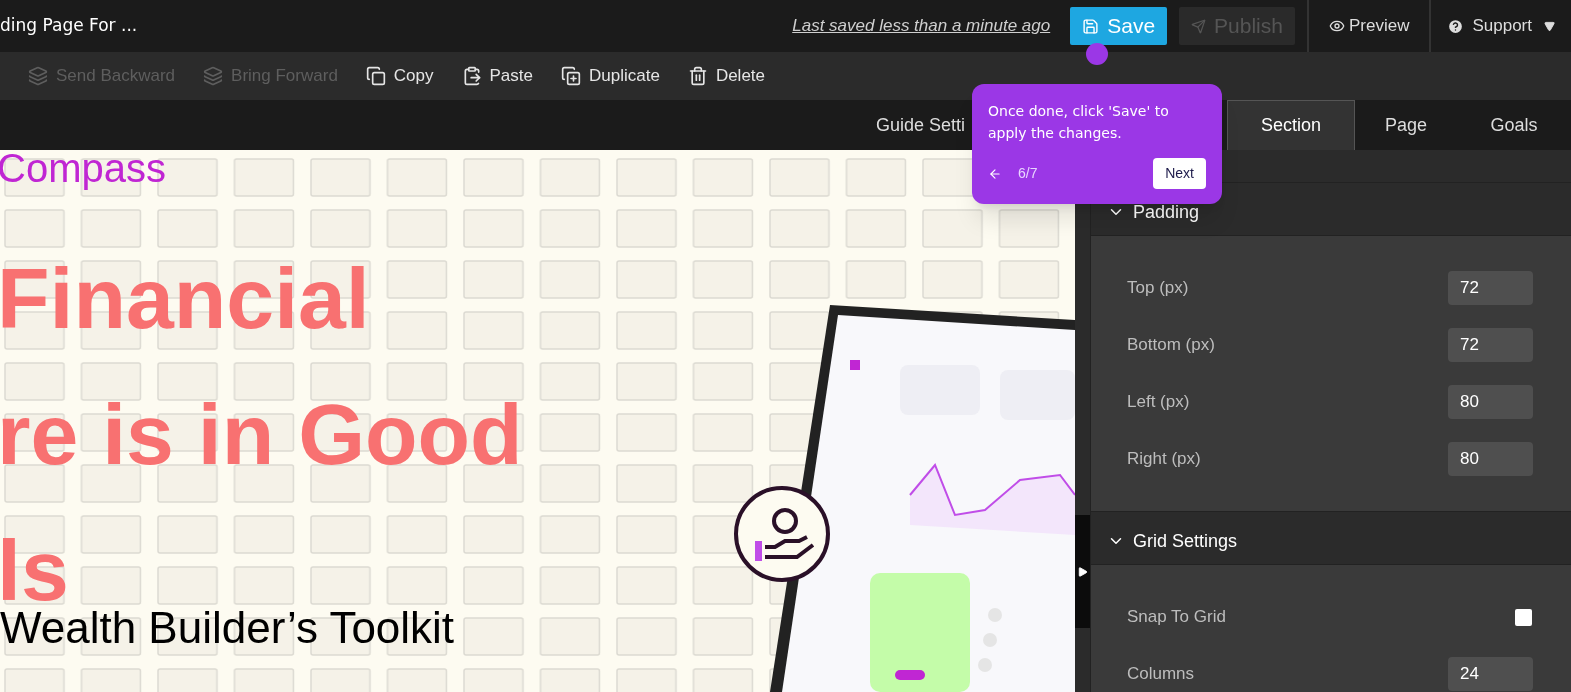 The width and height of the screenshot is (1571, 692). What do you see at coordinates (571, 76) in the screenshot?
I see `copy-plus-icon` at bounding box center [571, 76].